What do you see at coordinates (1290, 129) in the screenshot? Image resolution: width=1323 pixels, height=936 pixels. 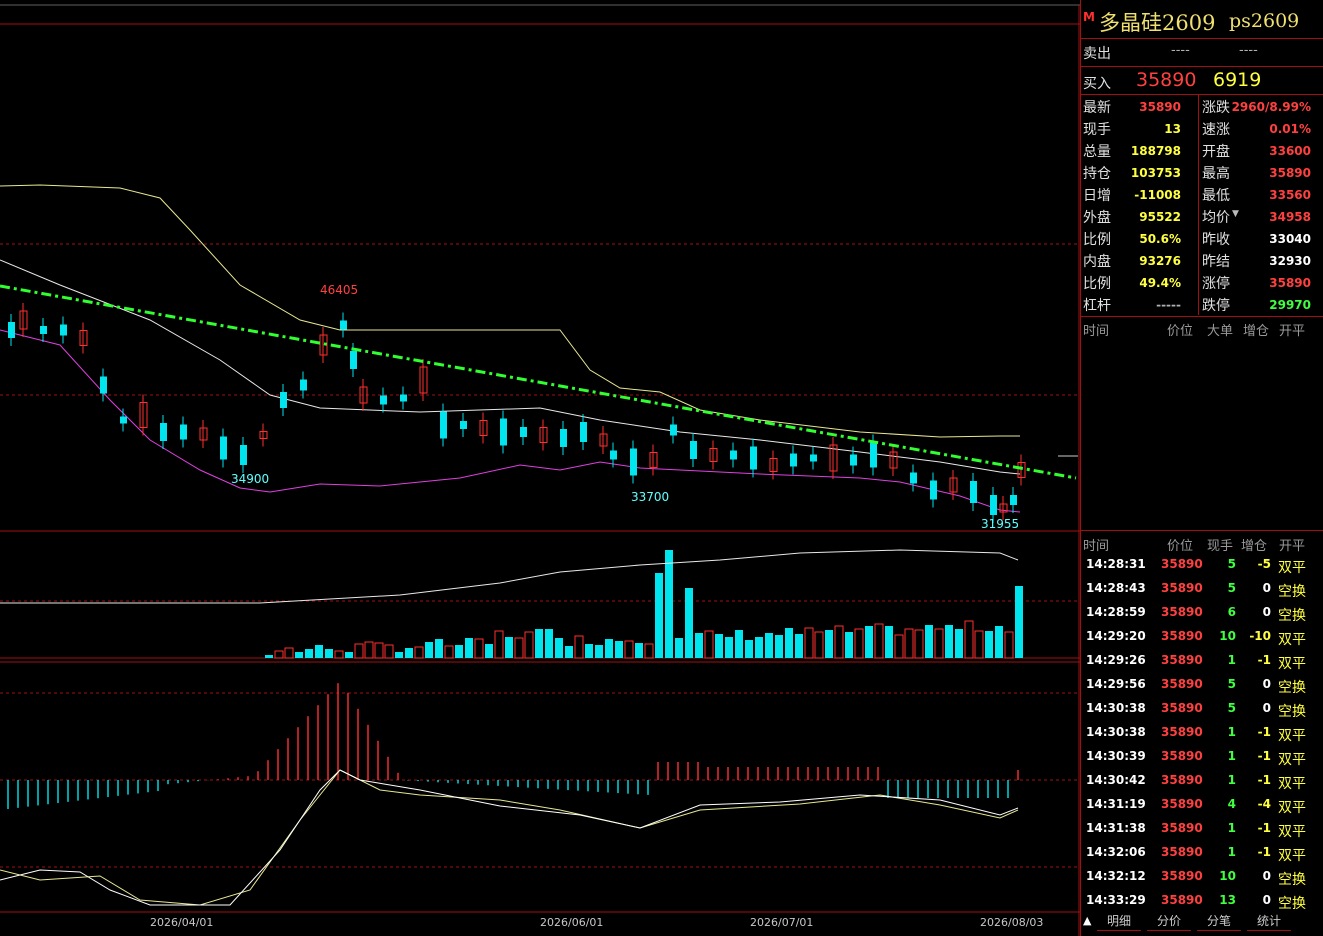 I see `stat-value-right: 0.01%` at bounding box center [1290, 129].